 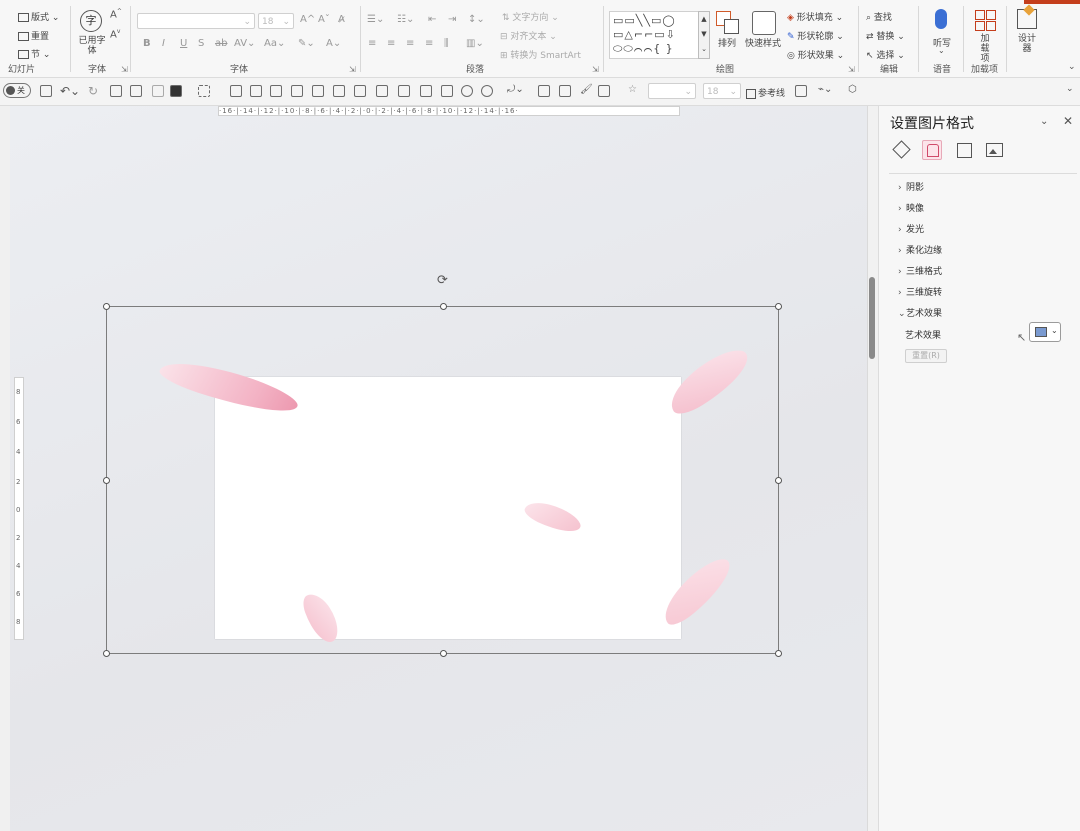 What do you see at coordinates (116, 14) in the screenshot?
I see `grow-font-icon: A^` at bounding box center [116, 14].